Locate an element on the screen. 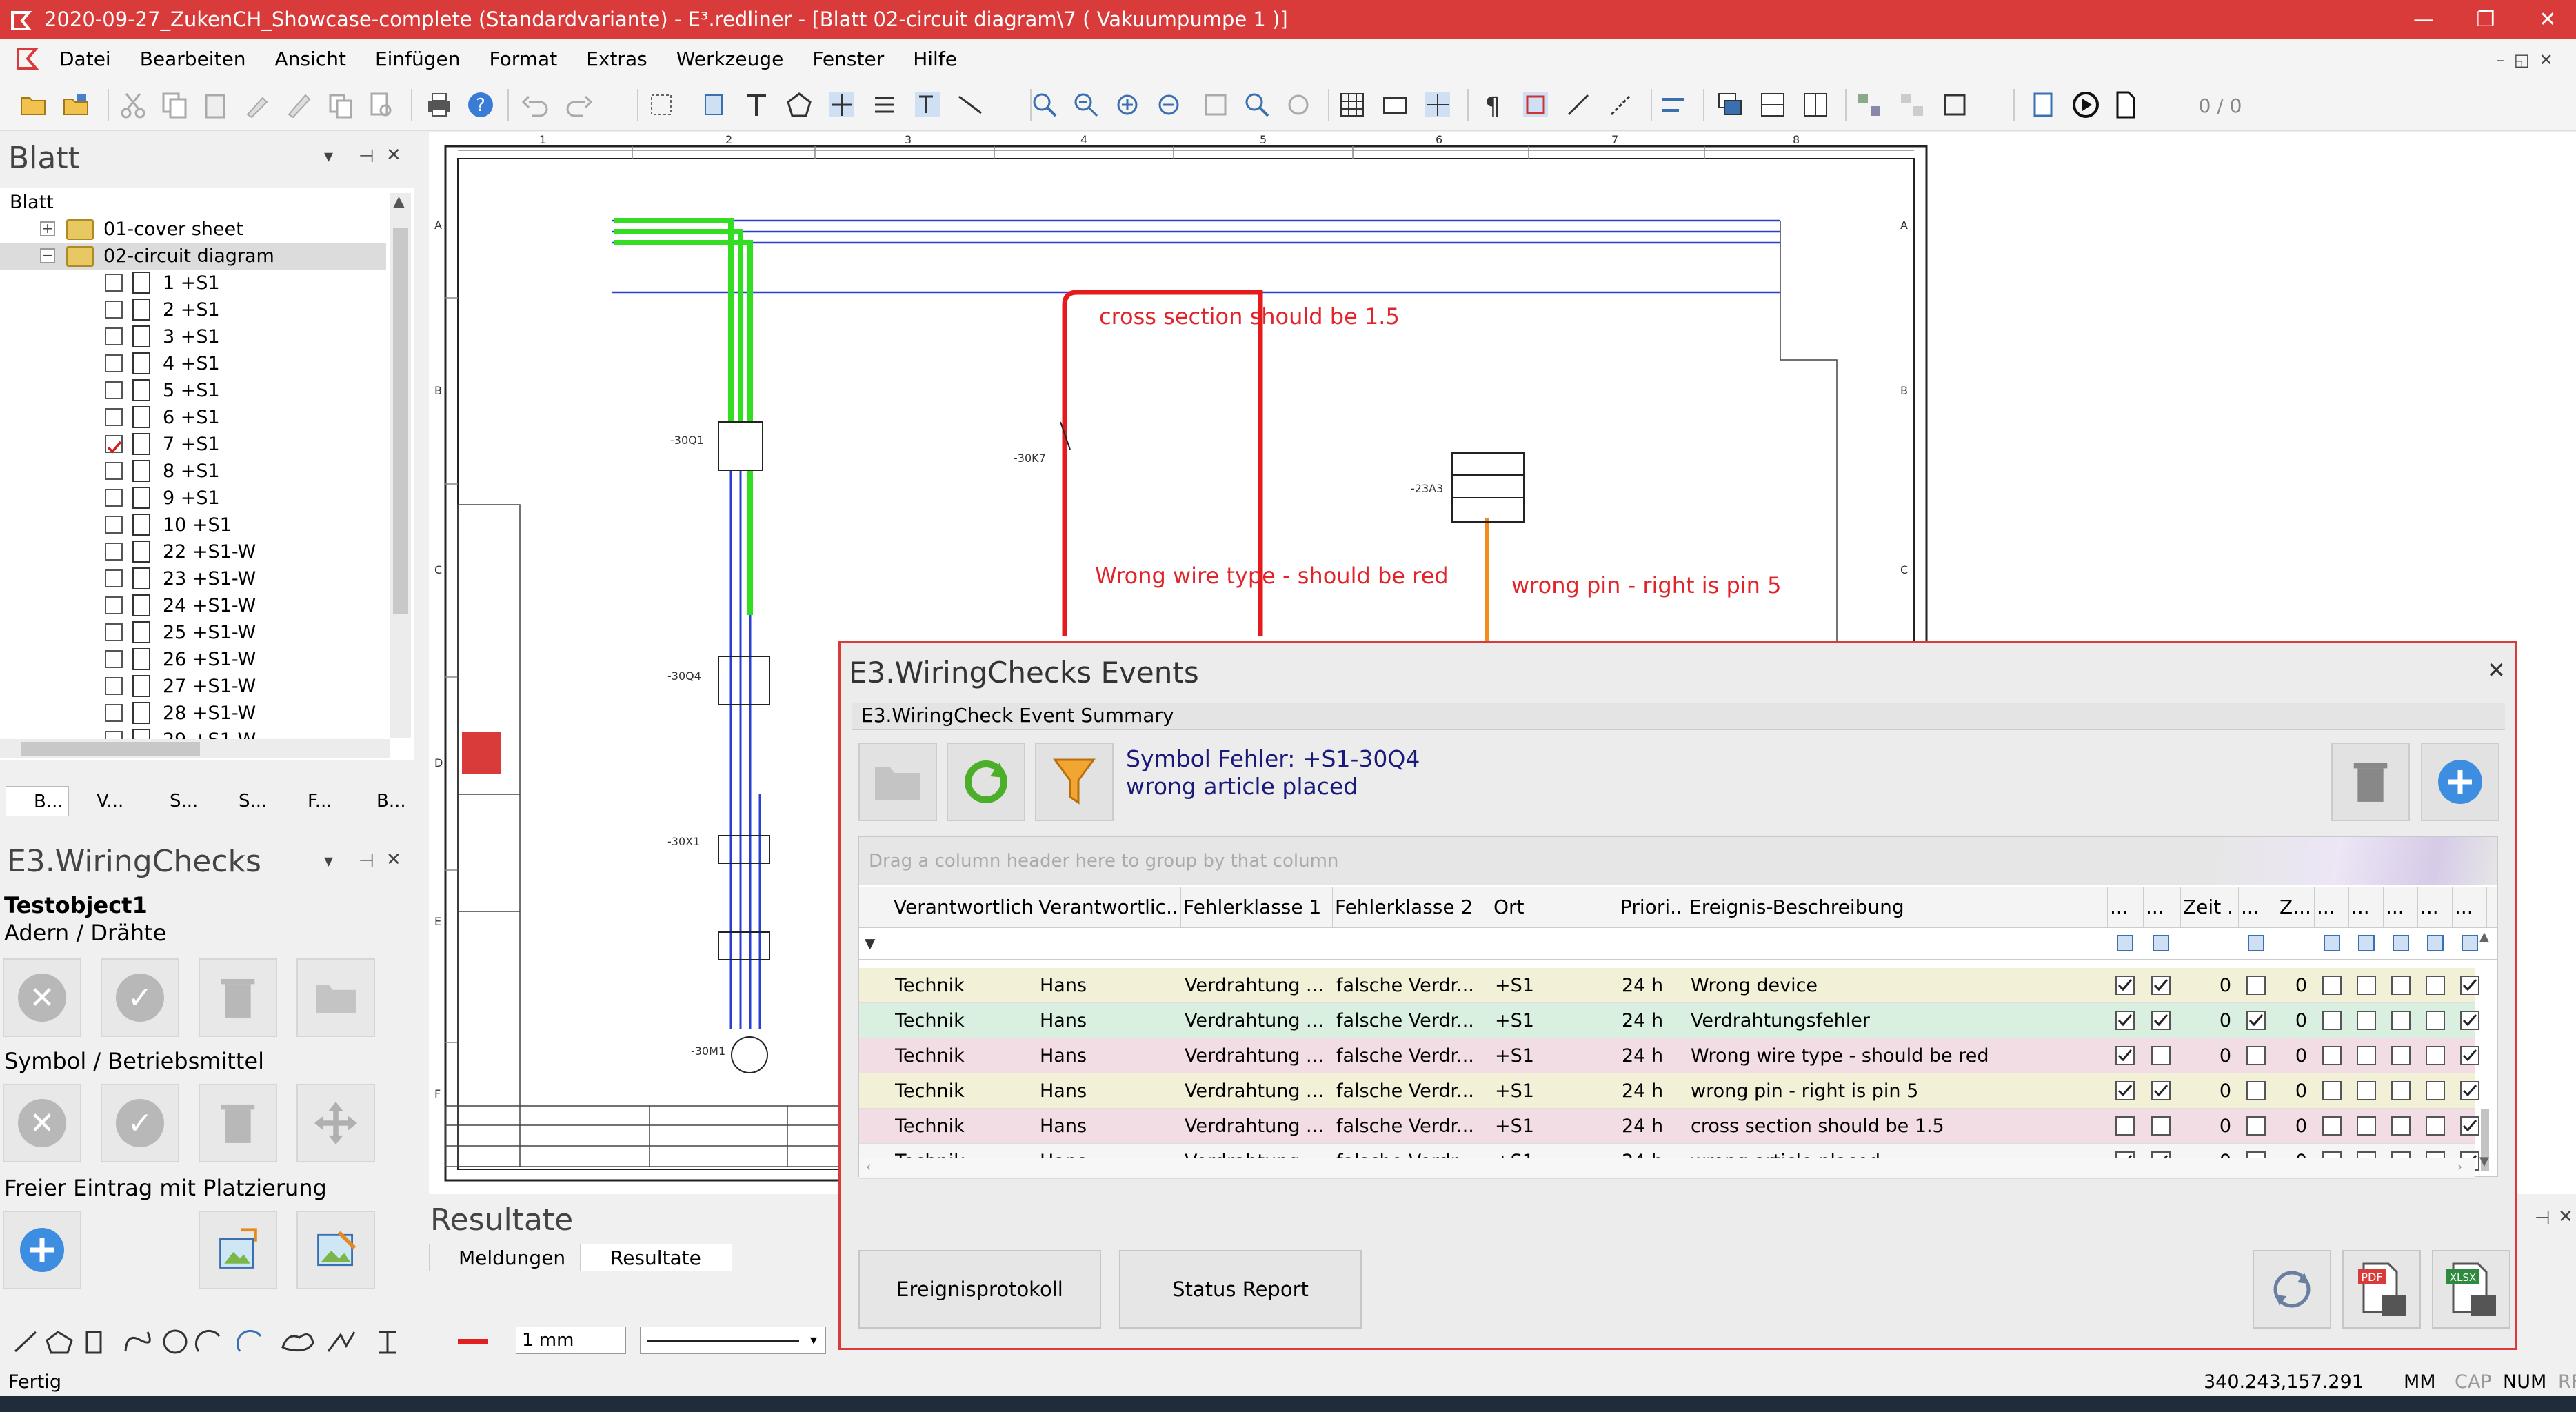  route-icon is located at coordinates (1621, 105).